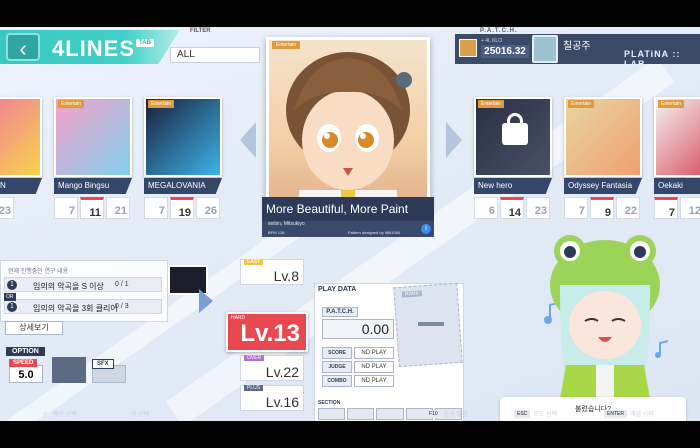 The width and height of the screenshot is (700, 448). Describe the element at coordinates (65, 415) in the screenshot. I see `pattern-select-label: 패턴 선택` at that location.